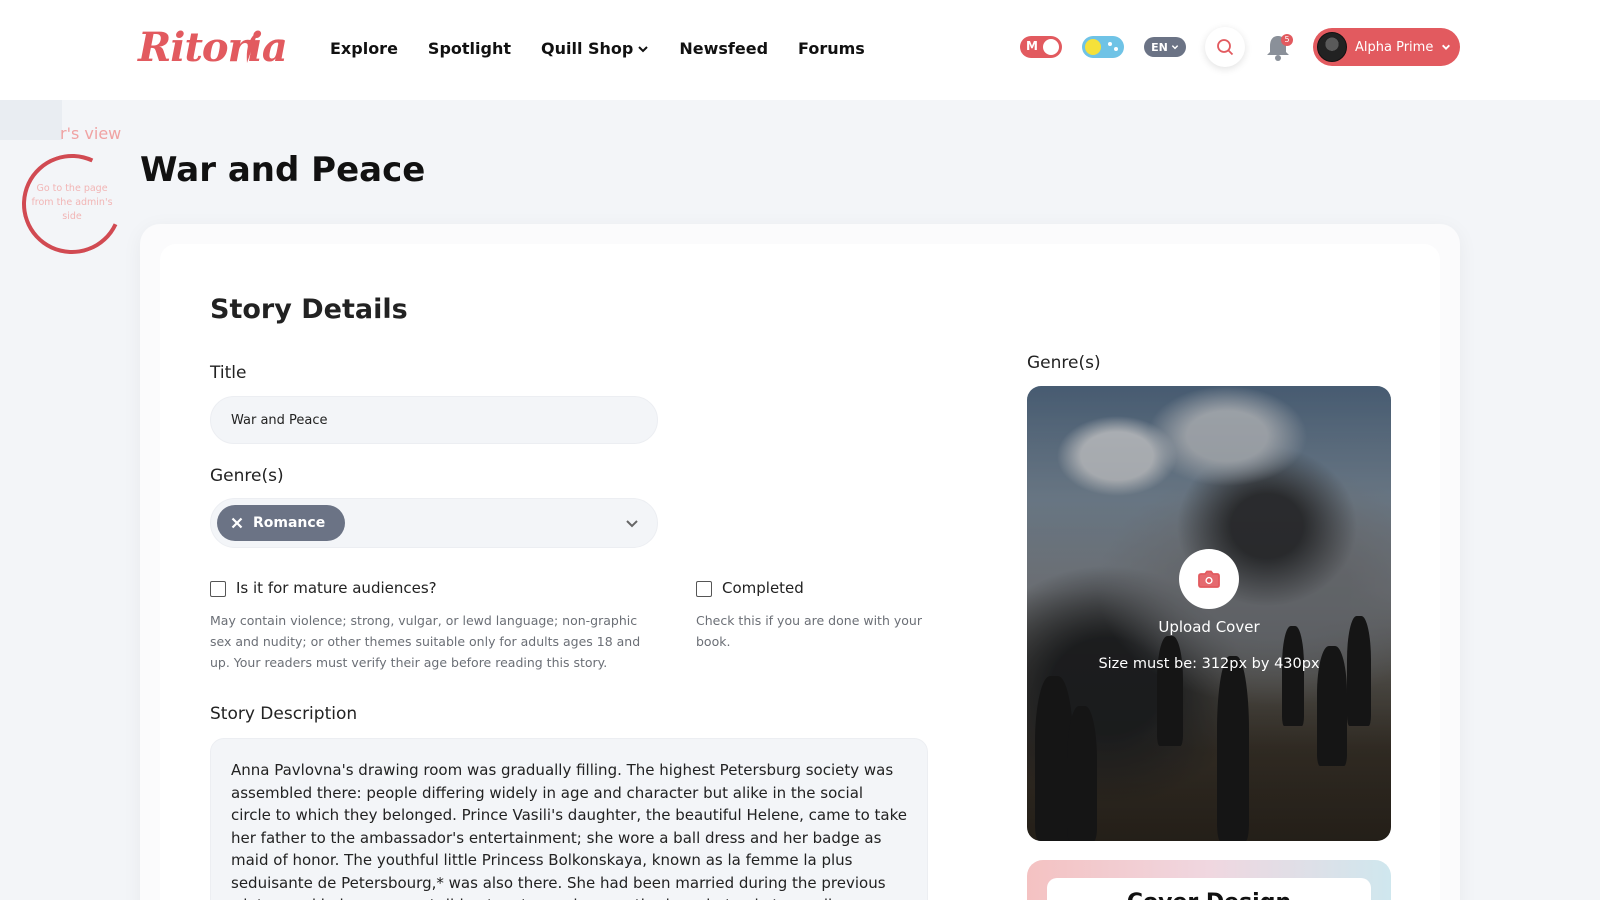 The image size is (1600, 900). I want to click on upload-cover-button, so click(1209, 579).